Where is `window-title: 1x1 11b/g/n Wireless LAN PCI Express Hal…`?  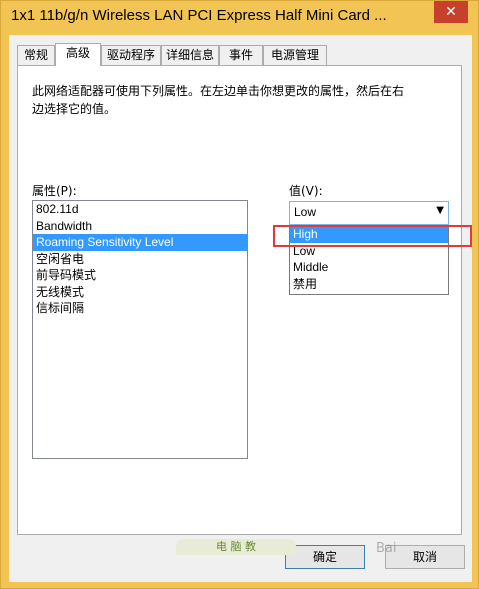
window-title: 1x1 11b/g/n Wireless LAN PCI Express Hal… is located at coordinates (199, 15).